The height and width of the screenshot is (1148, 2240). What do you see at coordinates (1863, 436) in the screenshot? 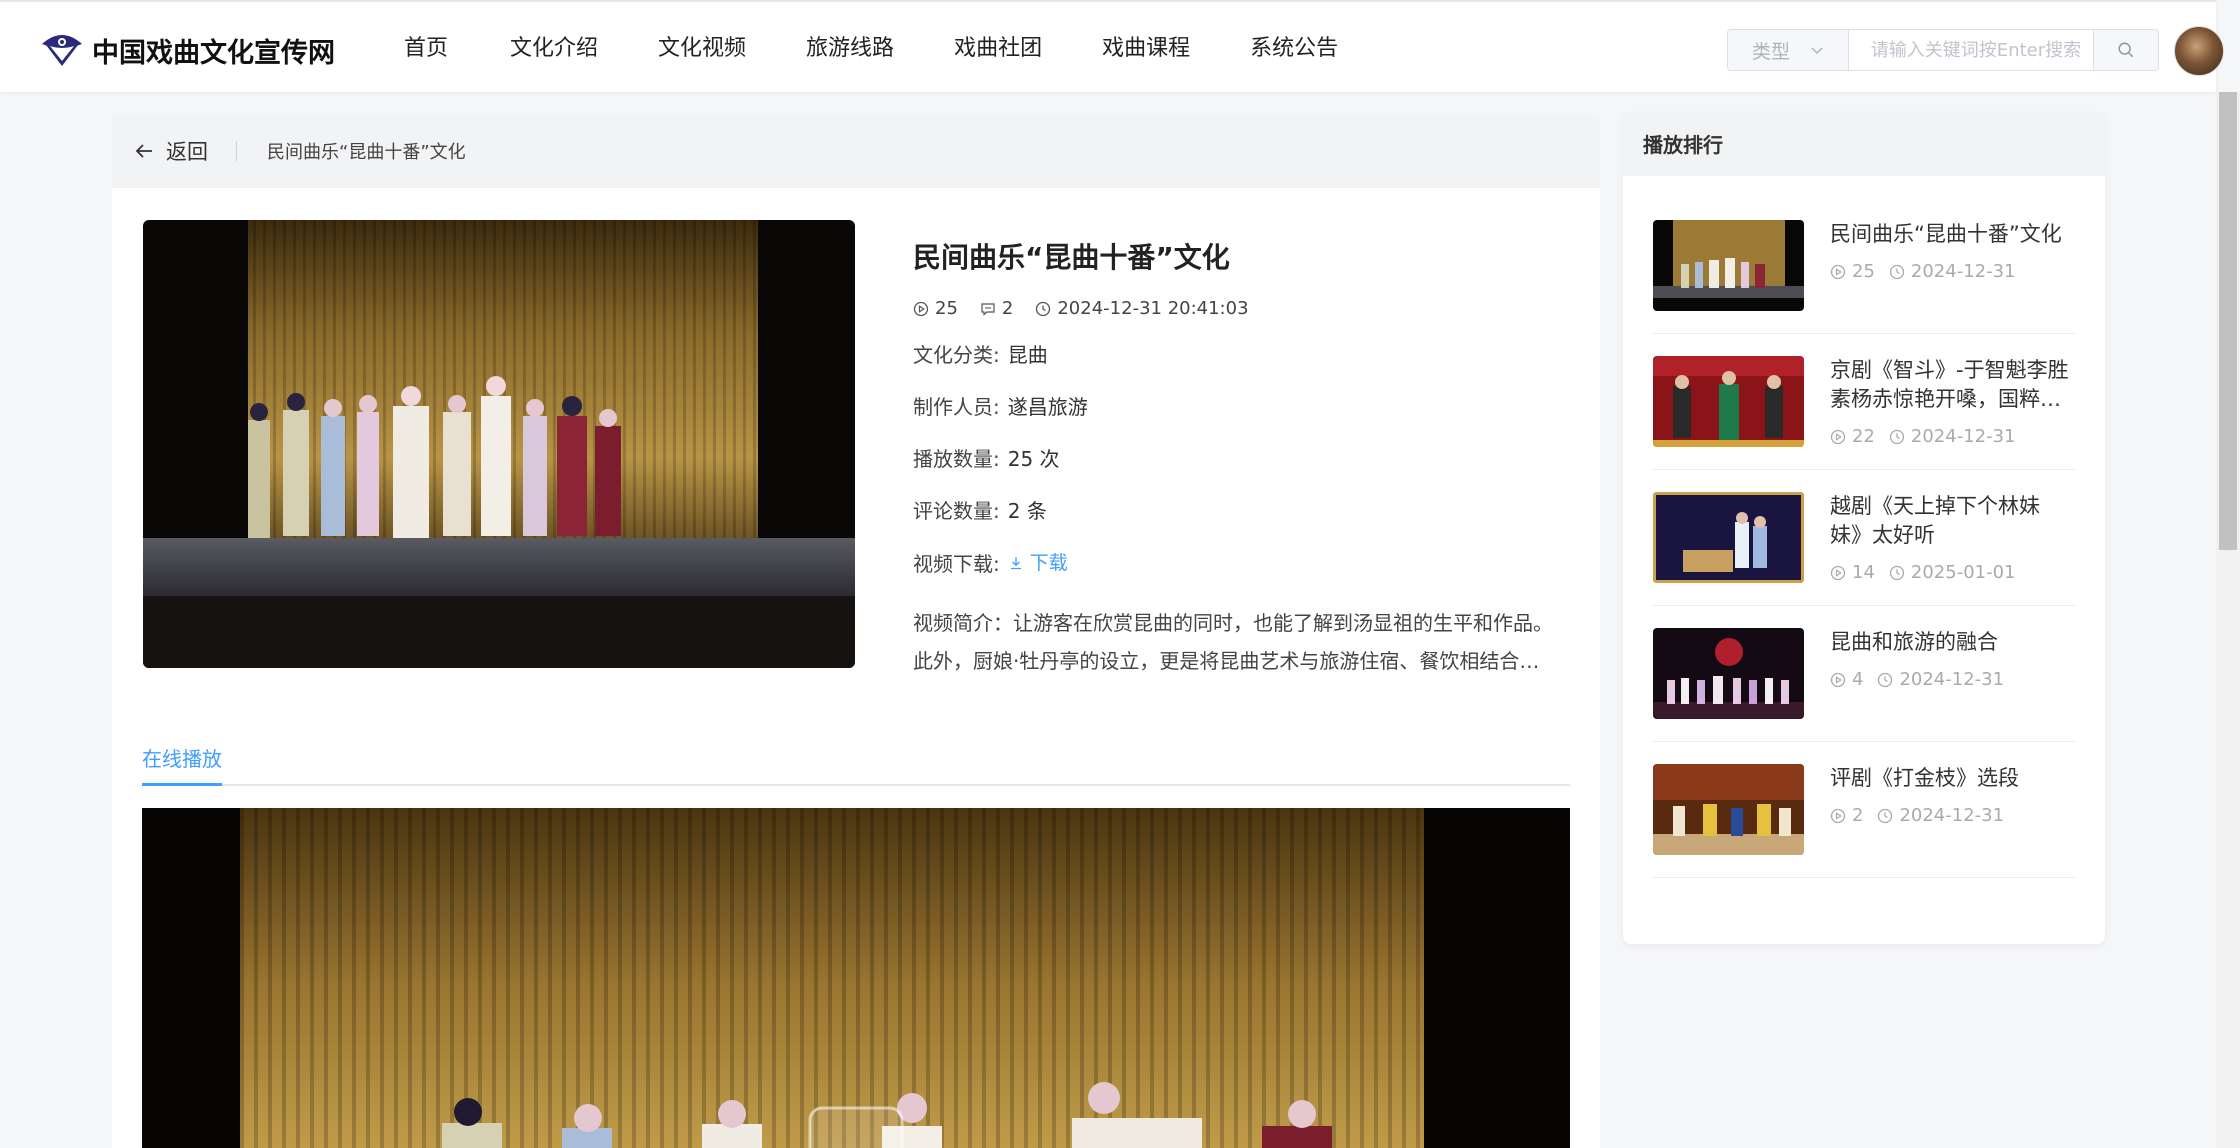
I see `ranking-plays-value: 22` at bounding box center [1863, 436].